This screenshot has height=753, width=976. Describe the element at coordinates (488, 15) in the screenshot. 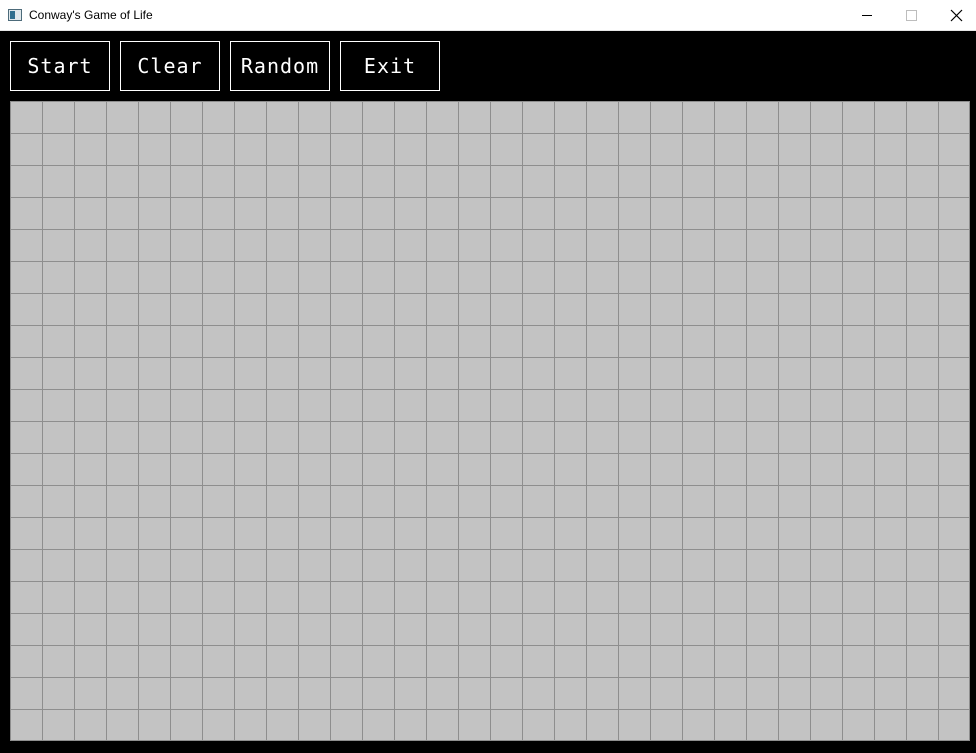

I see `title-bar: Conway's Game of Life` at that location.